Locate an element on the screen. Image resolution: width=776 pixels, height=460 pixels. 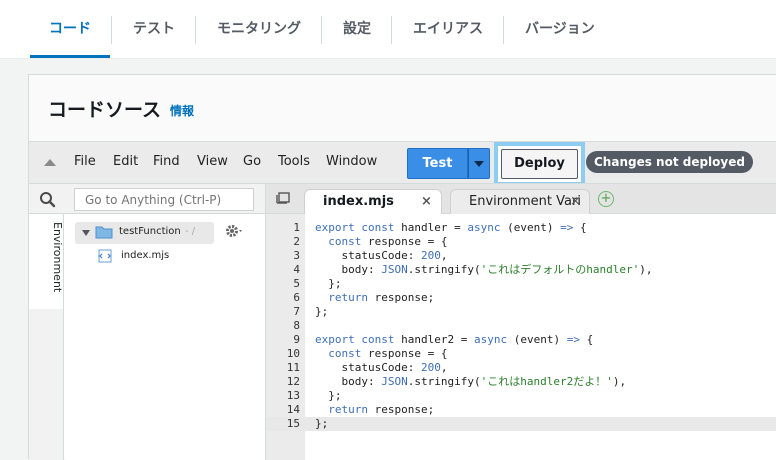
environment-tab-label: Environment is located at coordinates (57, 257).